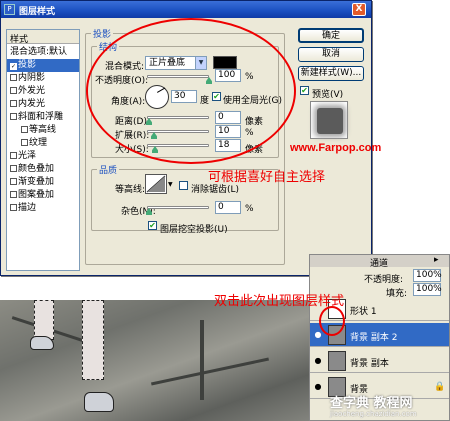 Image resolution: width=450 pixels, height=421 pixels. What do you see at coordinates (427, 289) in the screenshot?
I see `layer-fill-input: 100%` at bounding box center [427, 289].